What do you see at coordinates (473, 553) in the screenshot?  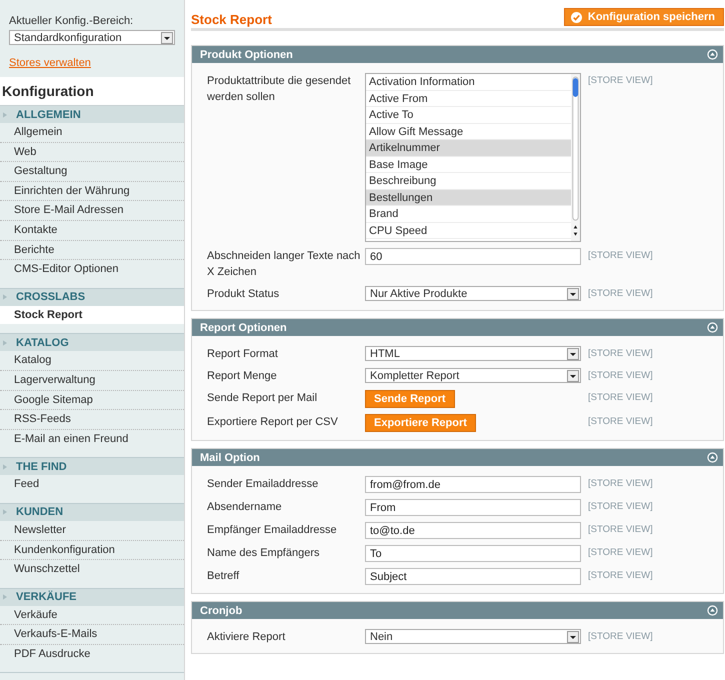 I see `text-field: To` at bounding box center [473, 553].